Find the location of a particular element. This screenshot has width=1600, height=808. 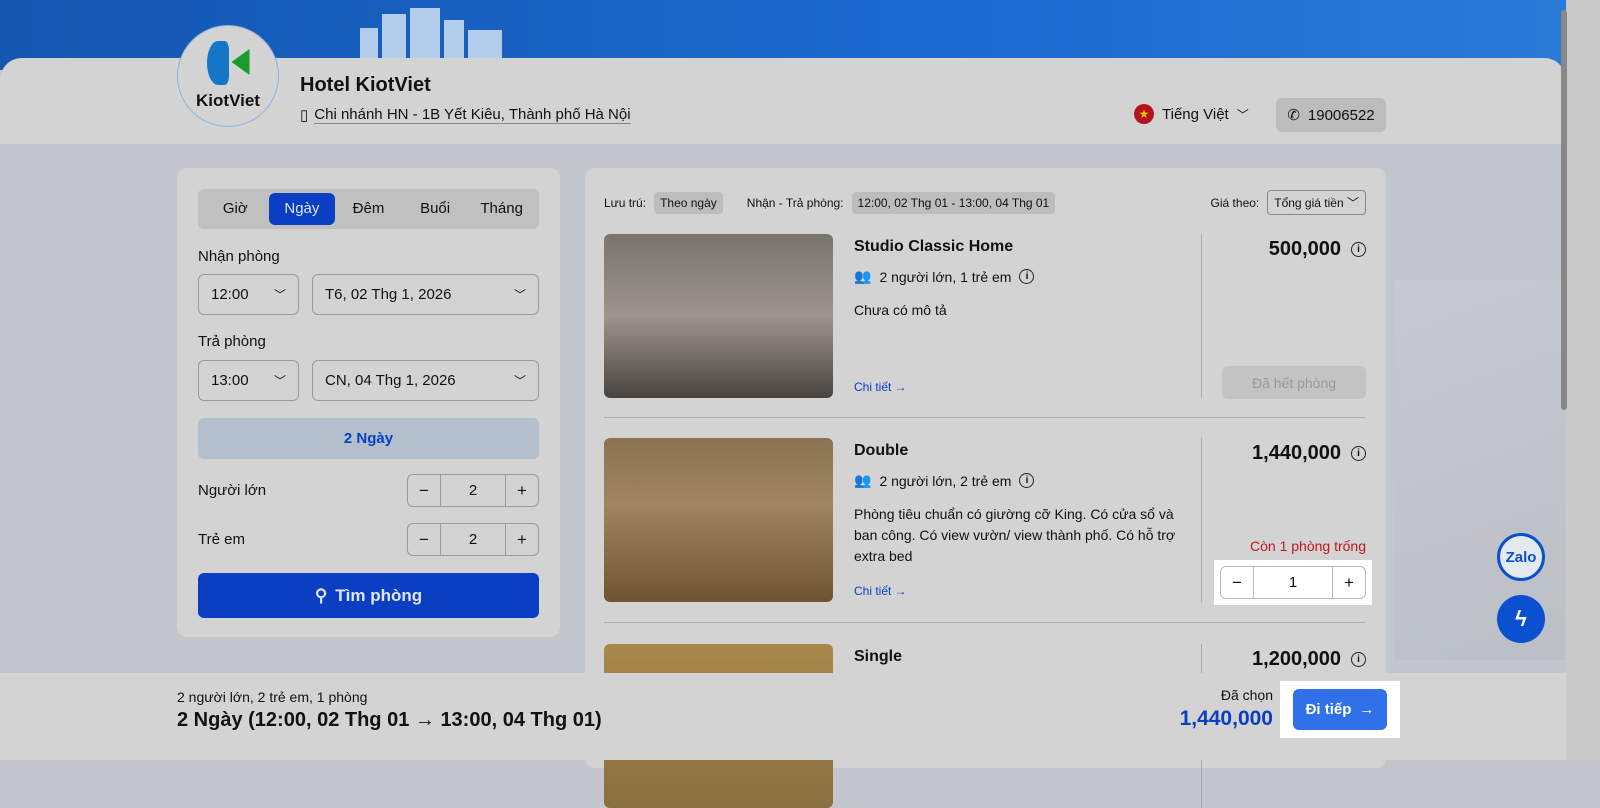

checkin-date-select: T6, 02 Thg 1, 2026 ﹀ is located at coordinates (425, 294).